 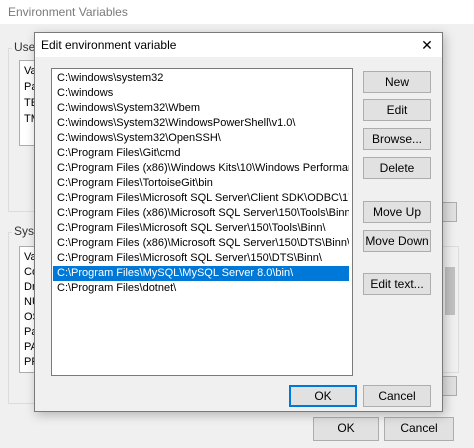 I want to click on bg-cancel-button: Cancel, so click(x=419, y=429).